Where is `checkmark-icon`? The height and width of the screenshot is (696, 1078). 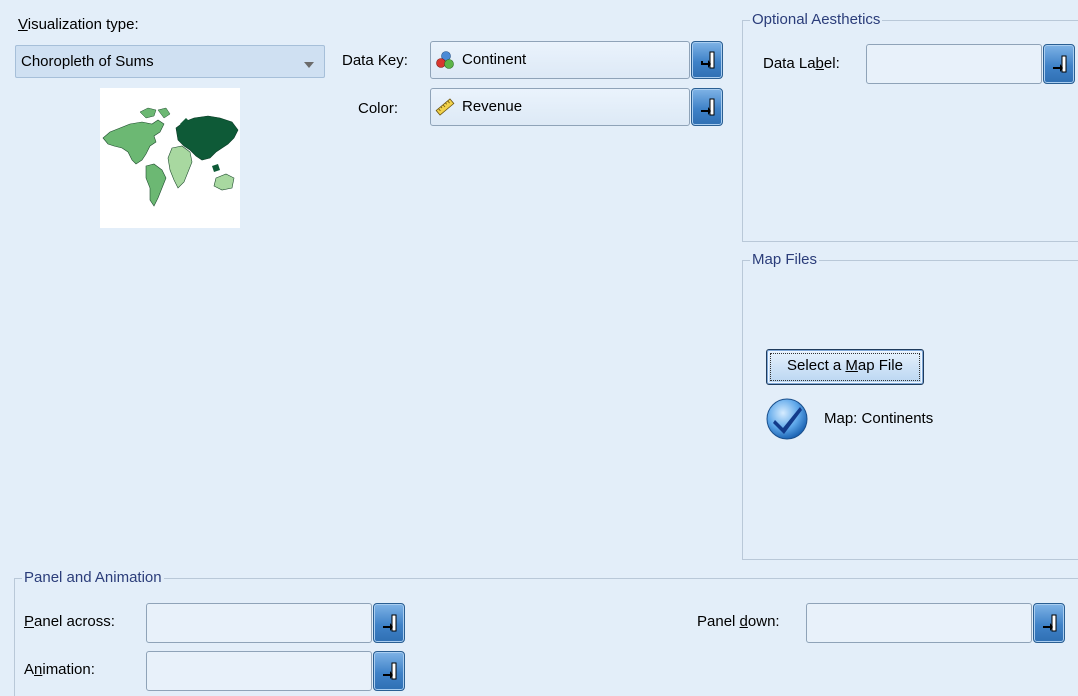 checkmark-icon is located at coordinates (787, 419).